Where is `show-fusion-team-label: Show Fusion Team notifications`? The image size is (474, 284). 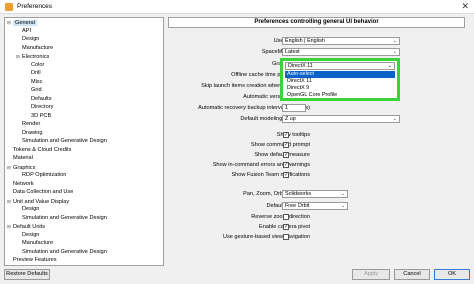
show-fusion-team-label: Show Fusion Team notifications is located at coordinates (270, 175).